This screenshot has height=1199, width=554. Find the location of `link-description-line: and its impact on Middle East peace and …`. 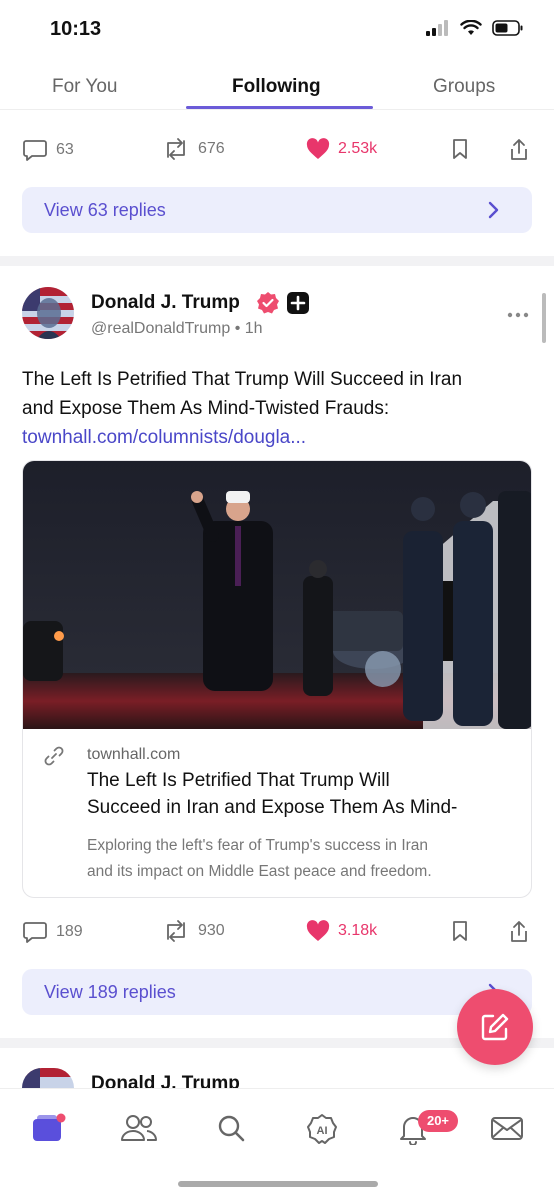

link-description-line: and its impact on Middle East peace and … is located at coordinates (259, 871).